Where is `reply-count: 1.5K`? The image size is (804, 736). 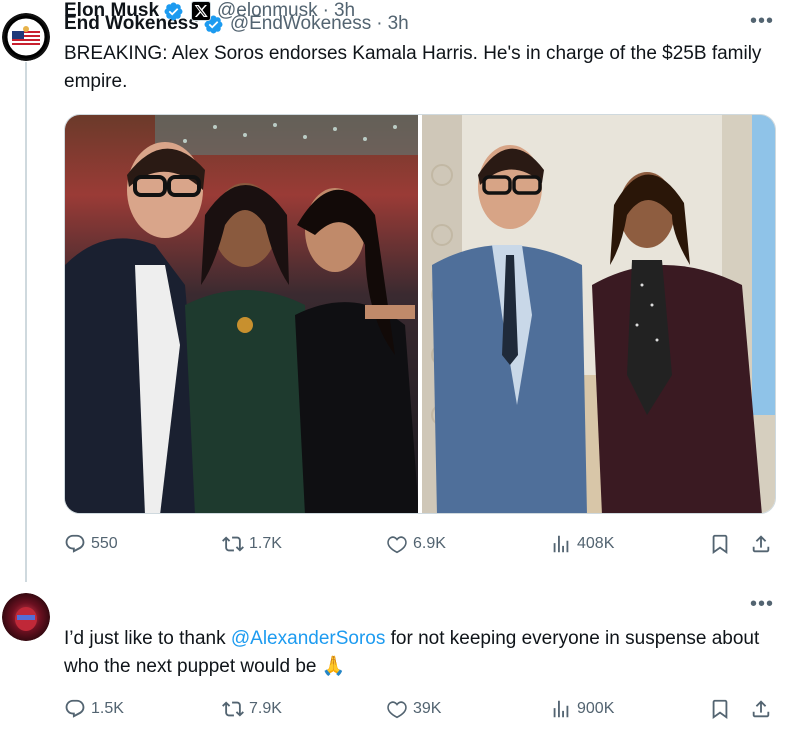
reply-count: 1.5K is located at coordinates (107, 708).